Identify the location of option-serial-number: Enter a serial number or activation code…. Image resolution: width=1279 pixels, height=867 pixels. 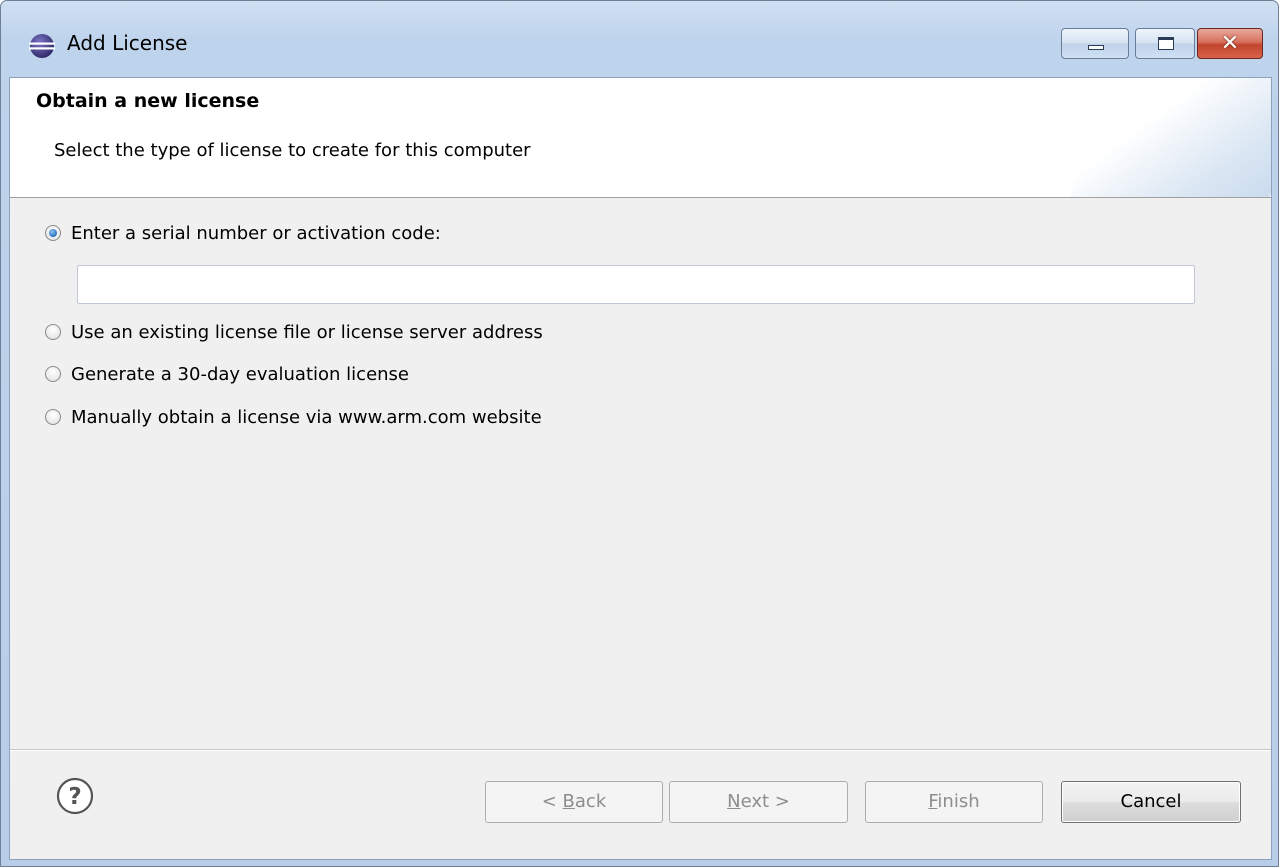
(243, 233).